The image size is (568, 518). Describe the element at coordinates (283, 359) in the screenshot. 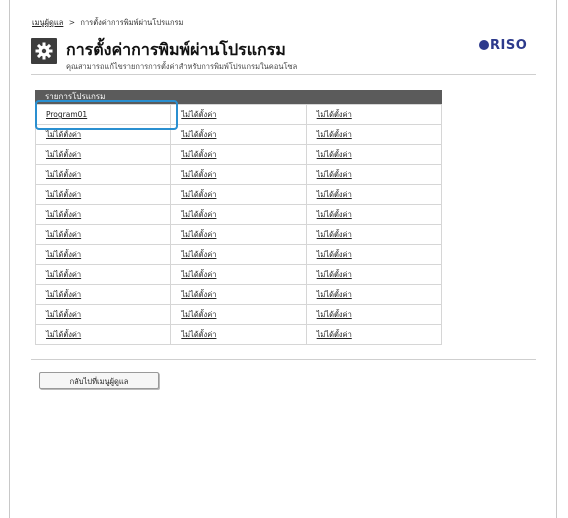

I see `footer-divider` at that location.